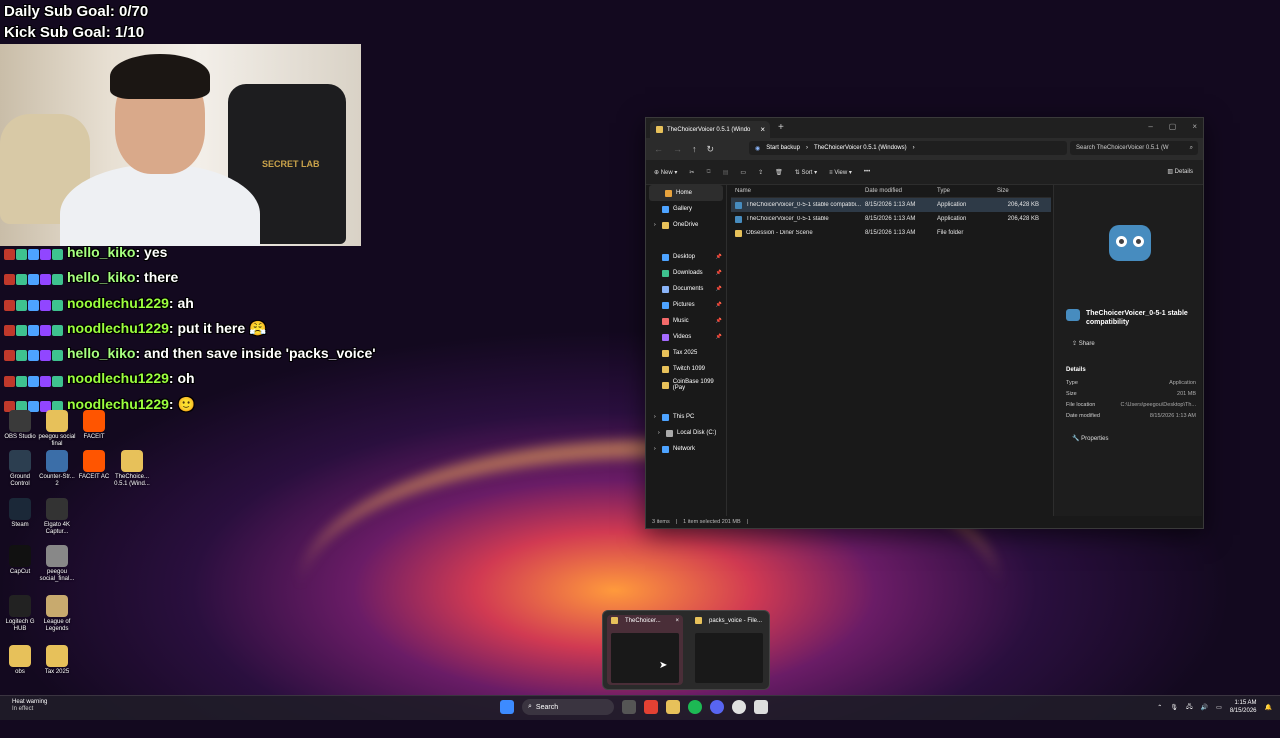 Image resolution: width=1280 pixels, height=738 pixels. What do you see at coordinates (74, 32) in the screenshot?
I see `kick-sub-goal: Kick Sub Goal: 1/10` at bounding box center [74, 32].